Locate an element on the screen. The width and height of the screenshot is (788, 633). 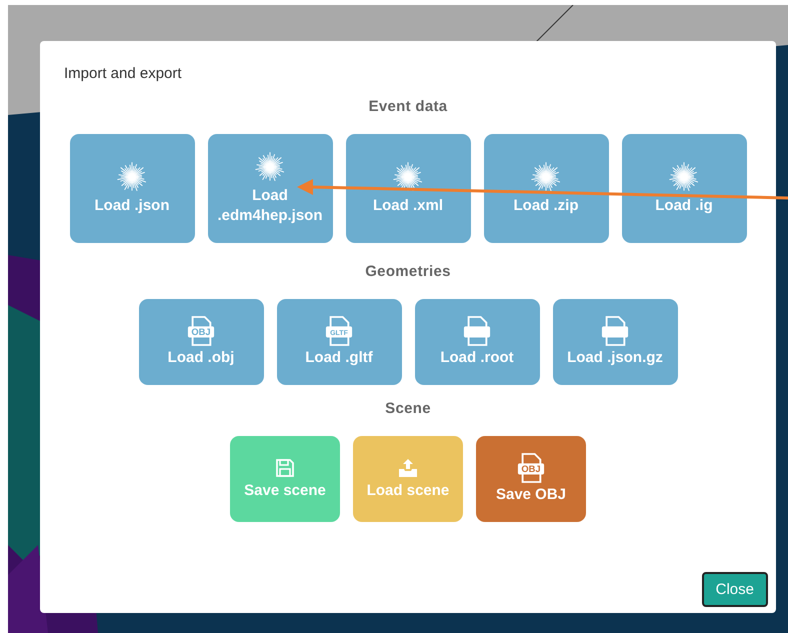
load-button: Load scene is located at coordinates (408, 479).